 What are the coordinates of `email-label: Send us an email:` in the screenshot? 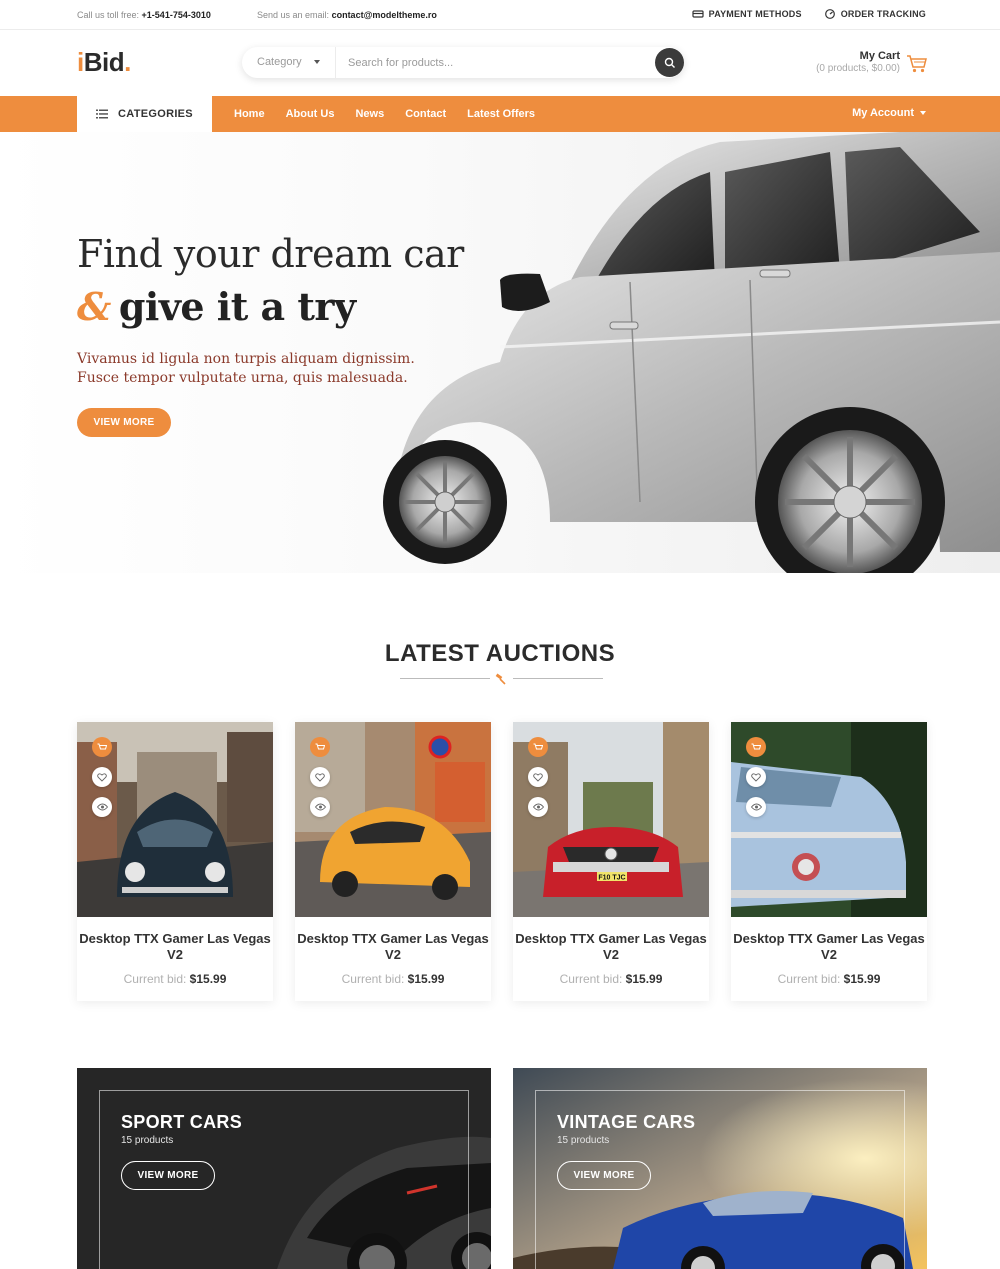 It's located at (293, 15).